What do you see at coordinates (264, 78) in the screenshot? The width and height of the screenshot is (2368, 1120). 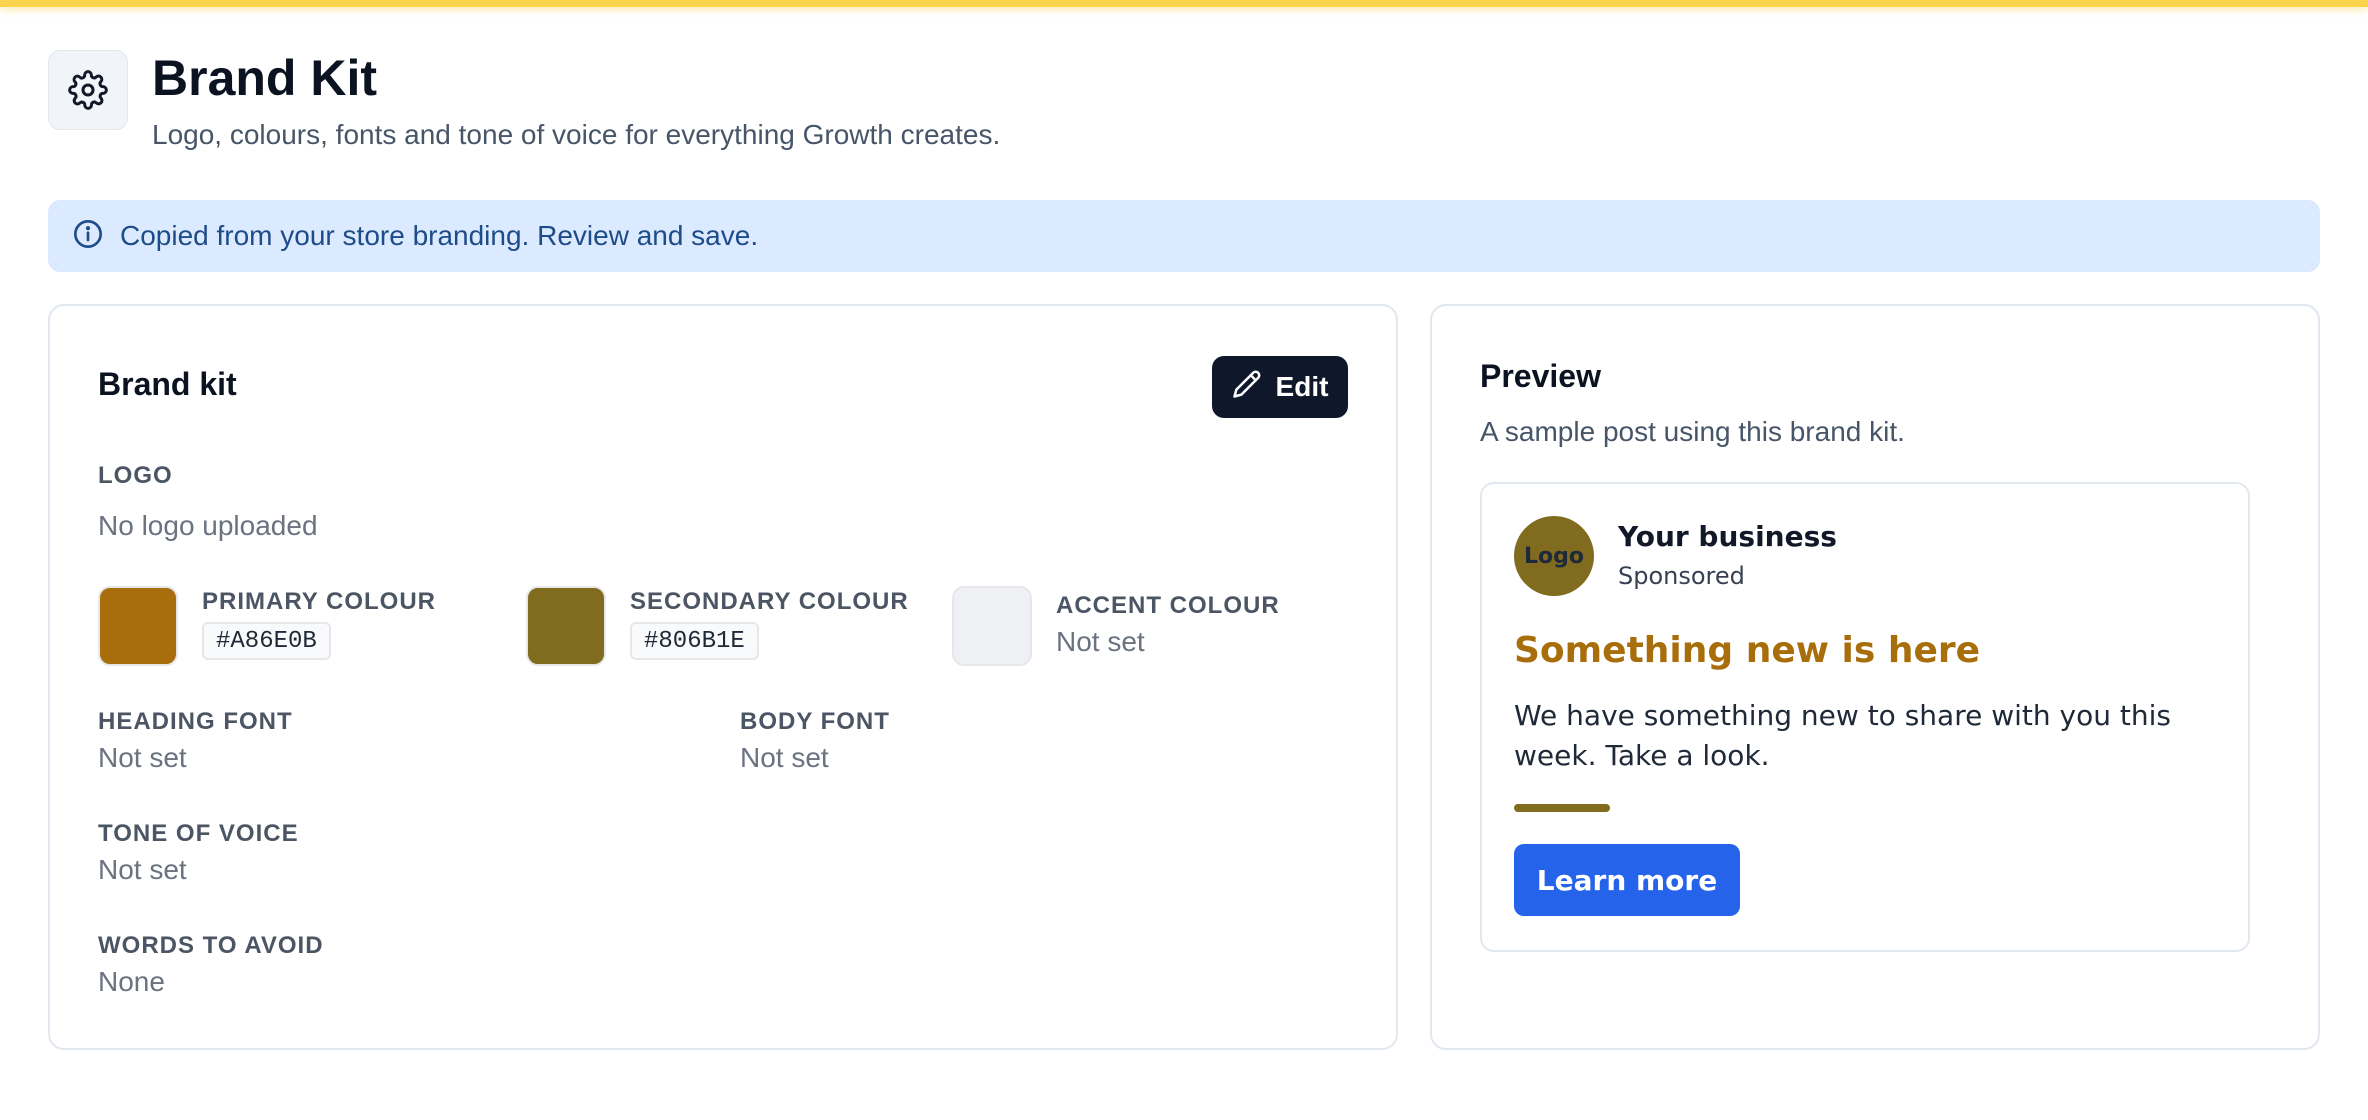 I see `page-title: Brand Kit` at bounding box center [264, 78].